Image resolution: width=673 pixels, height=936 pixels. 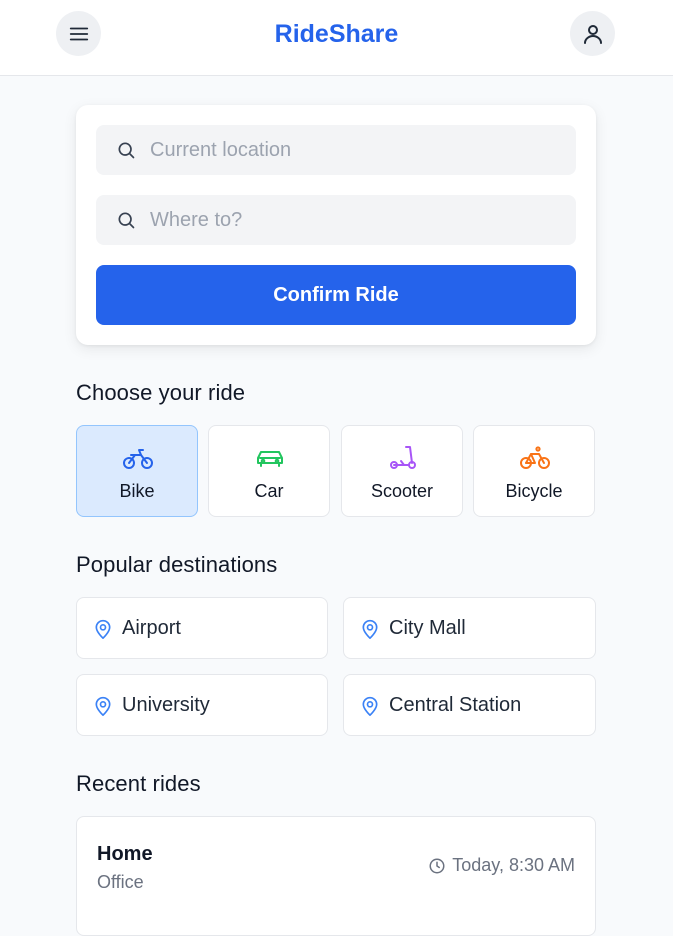 What do you see at coordinates (534, 471) in the screenshot?
I see `ride-option-bicycle: Bicycle` at bounding box center [534, 471].